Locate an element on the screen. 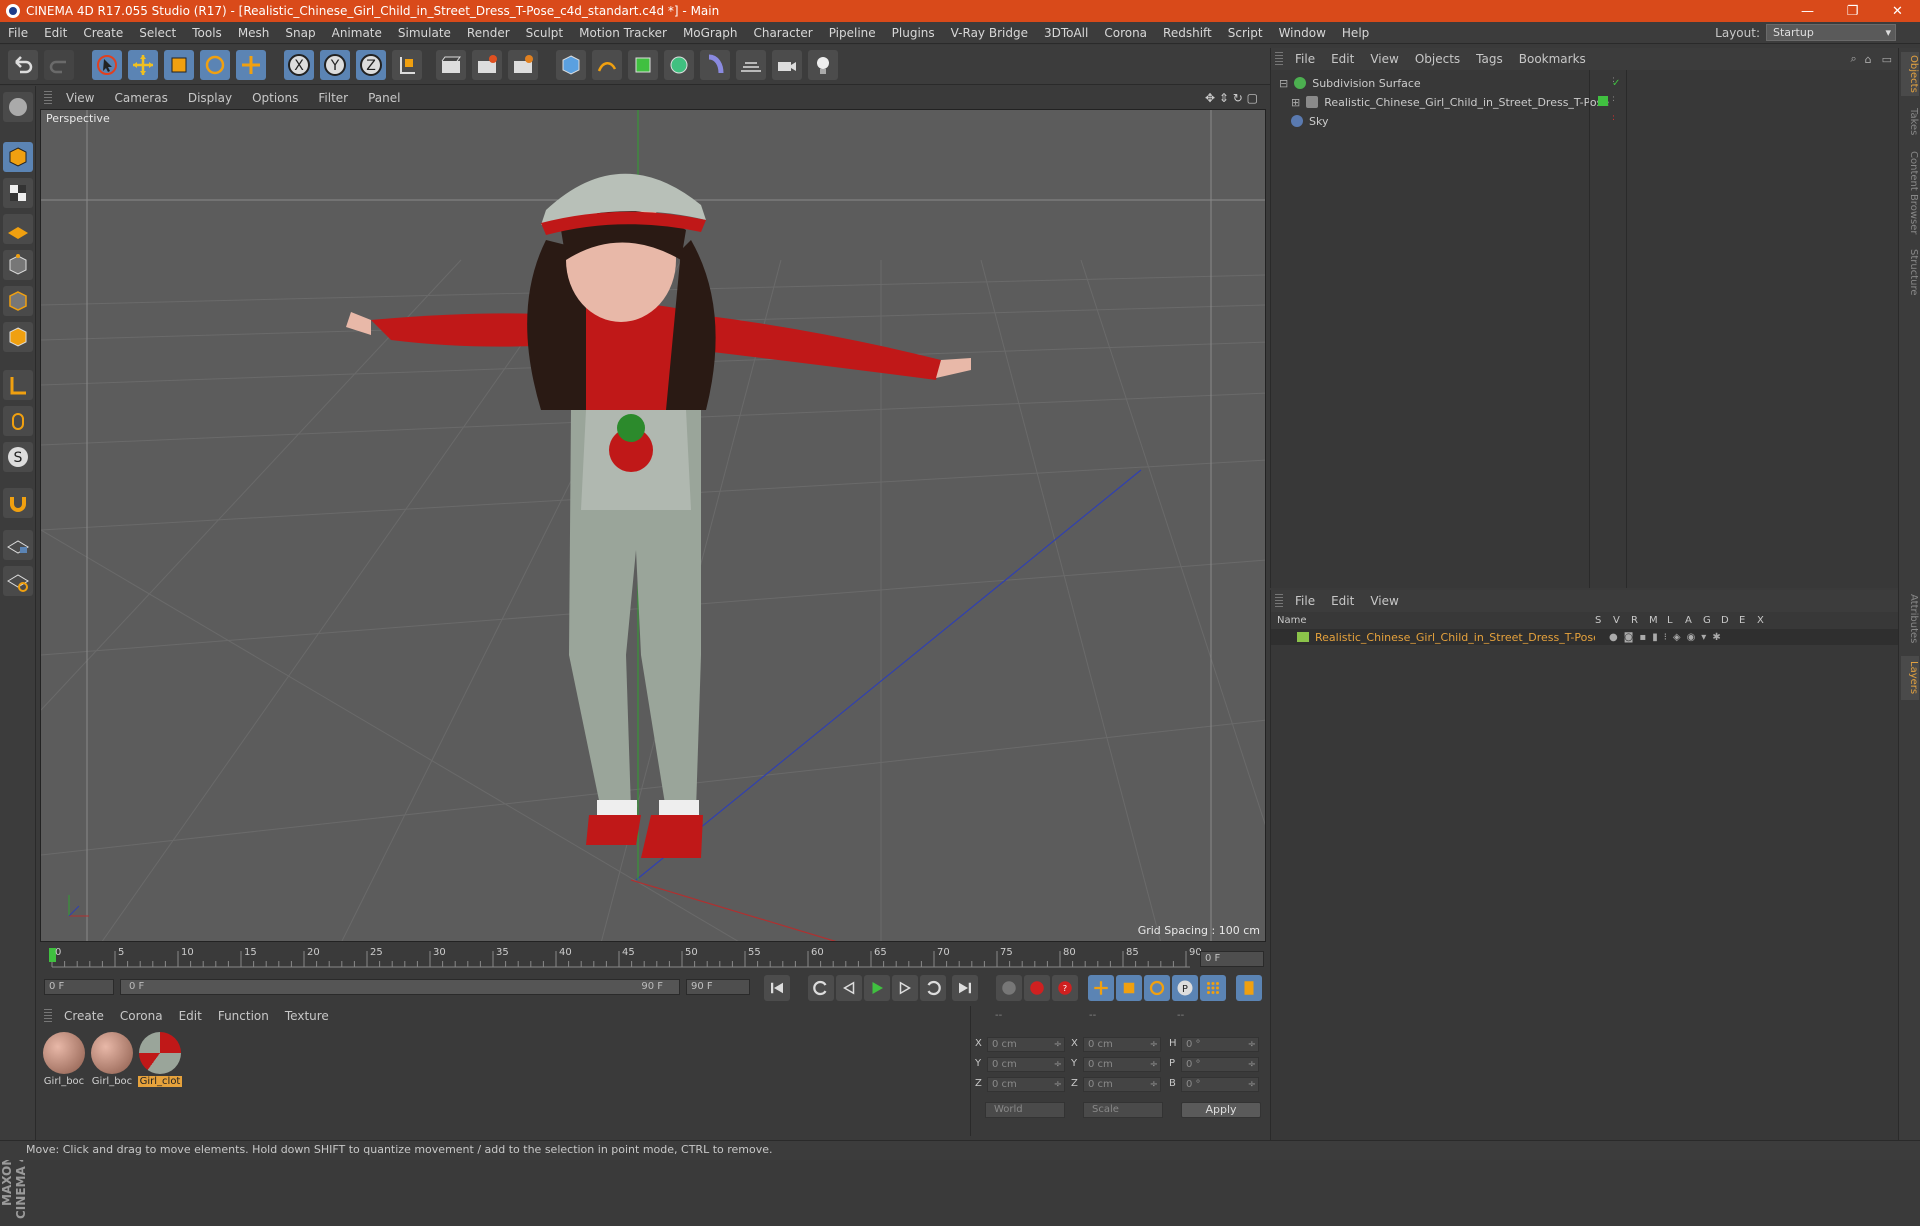 This screenshot has height=1226, width=1920. tab-takes: Takes is located at coordinates (1910, 122).